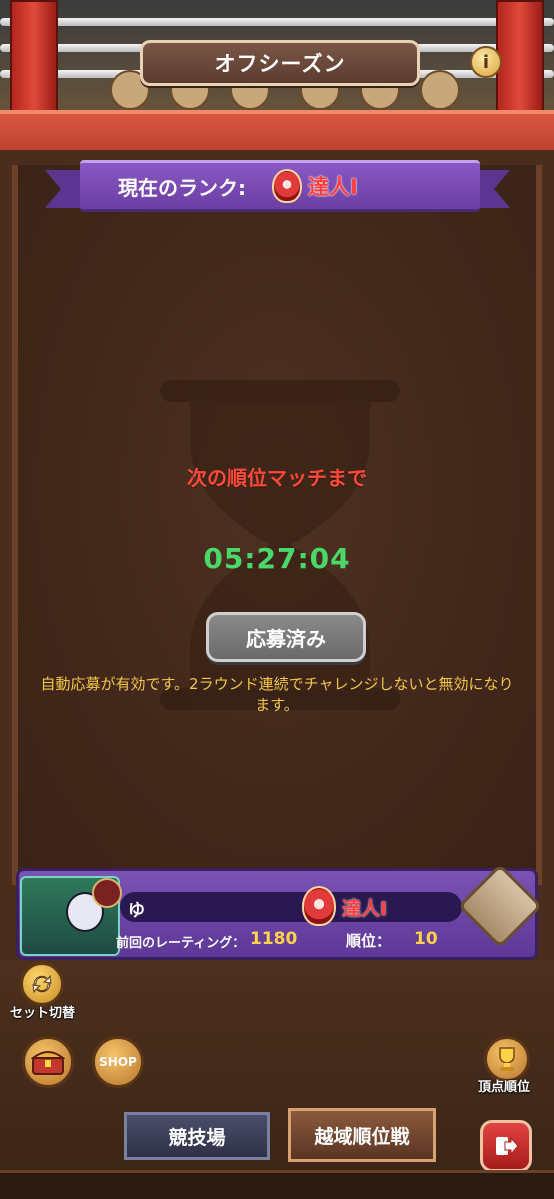 This screenshot has height=1199, width=554. What do you see at coordinates (277, 22) in the screenshot?
I see `ring-rope` at bounding box center [277, 22].